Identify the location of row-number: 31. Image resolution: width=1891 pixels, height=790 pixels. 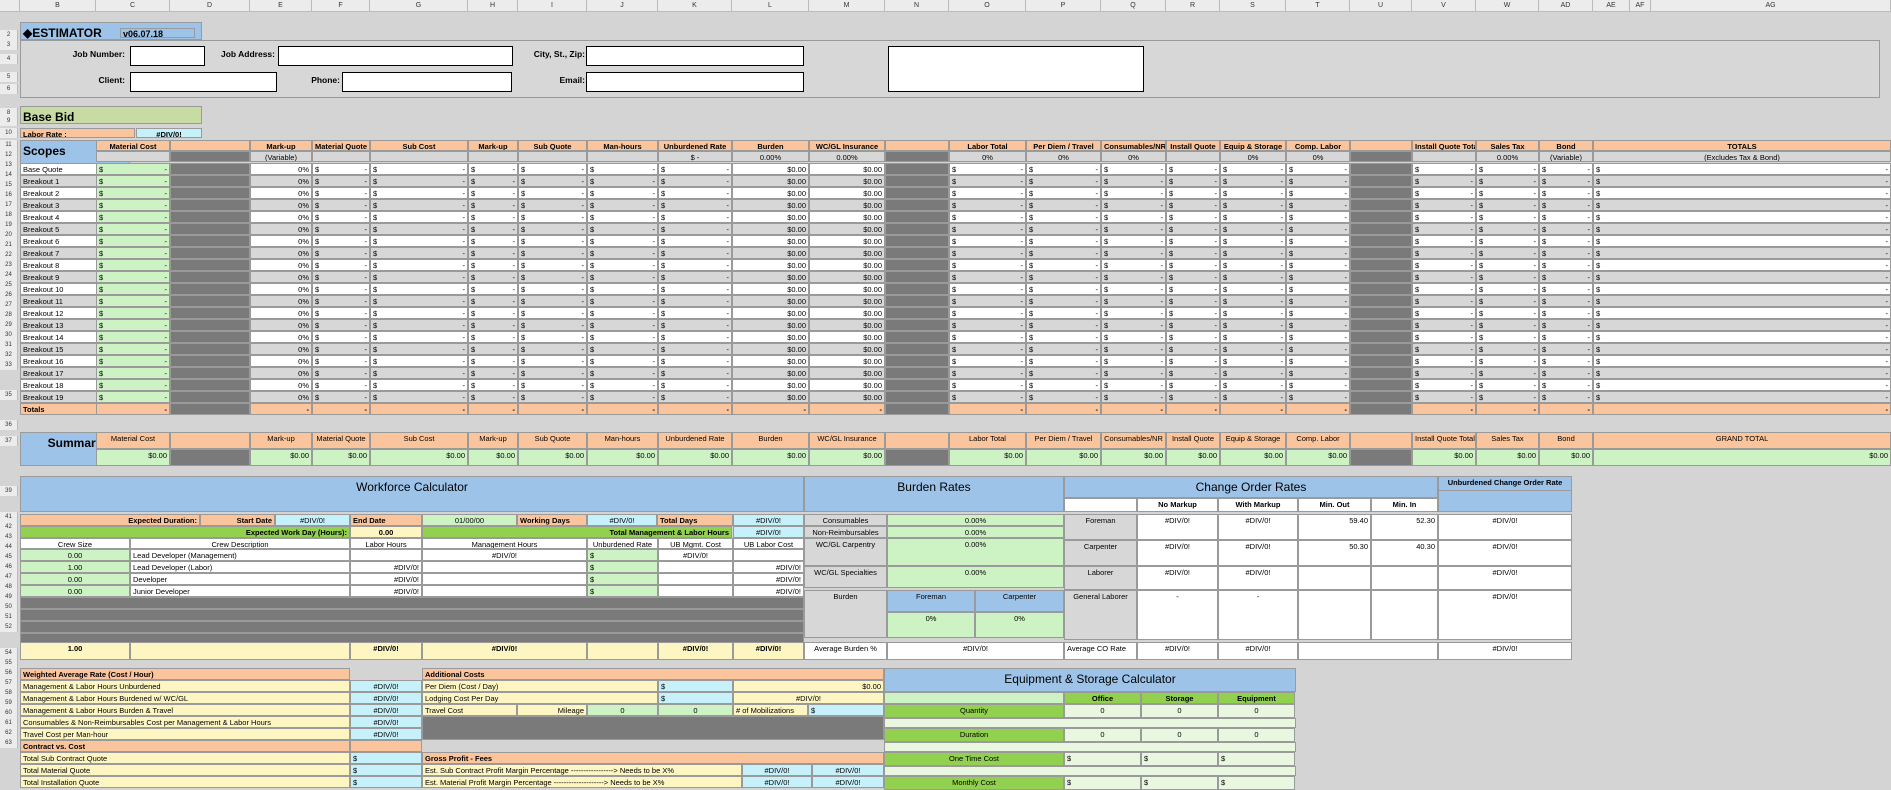
(9, 345).